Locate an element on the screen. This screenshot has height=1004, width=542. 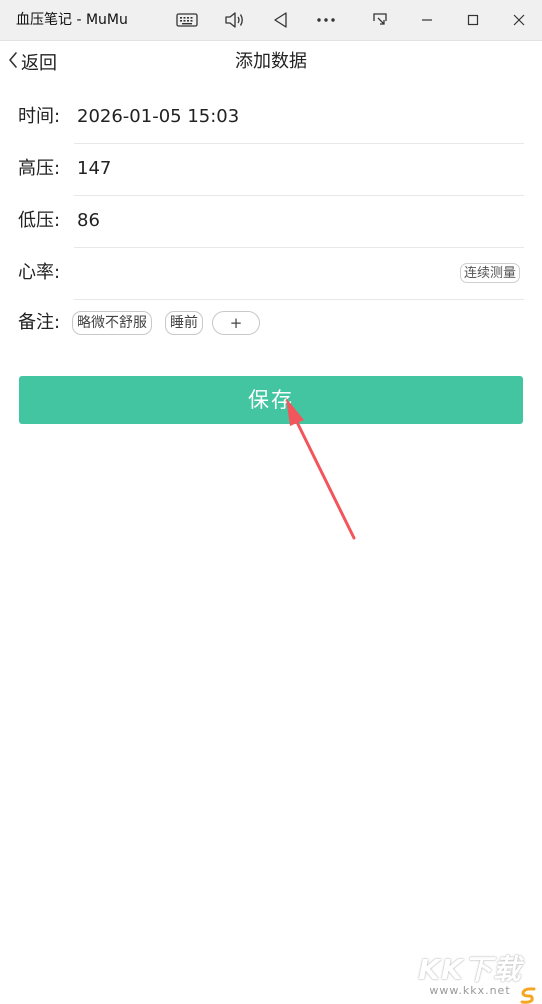
watermark: KK下载 www.kkx.net is located at coordinates (475, 976).